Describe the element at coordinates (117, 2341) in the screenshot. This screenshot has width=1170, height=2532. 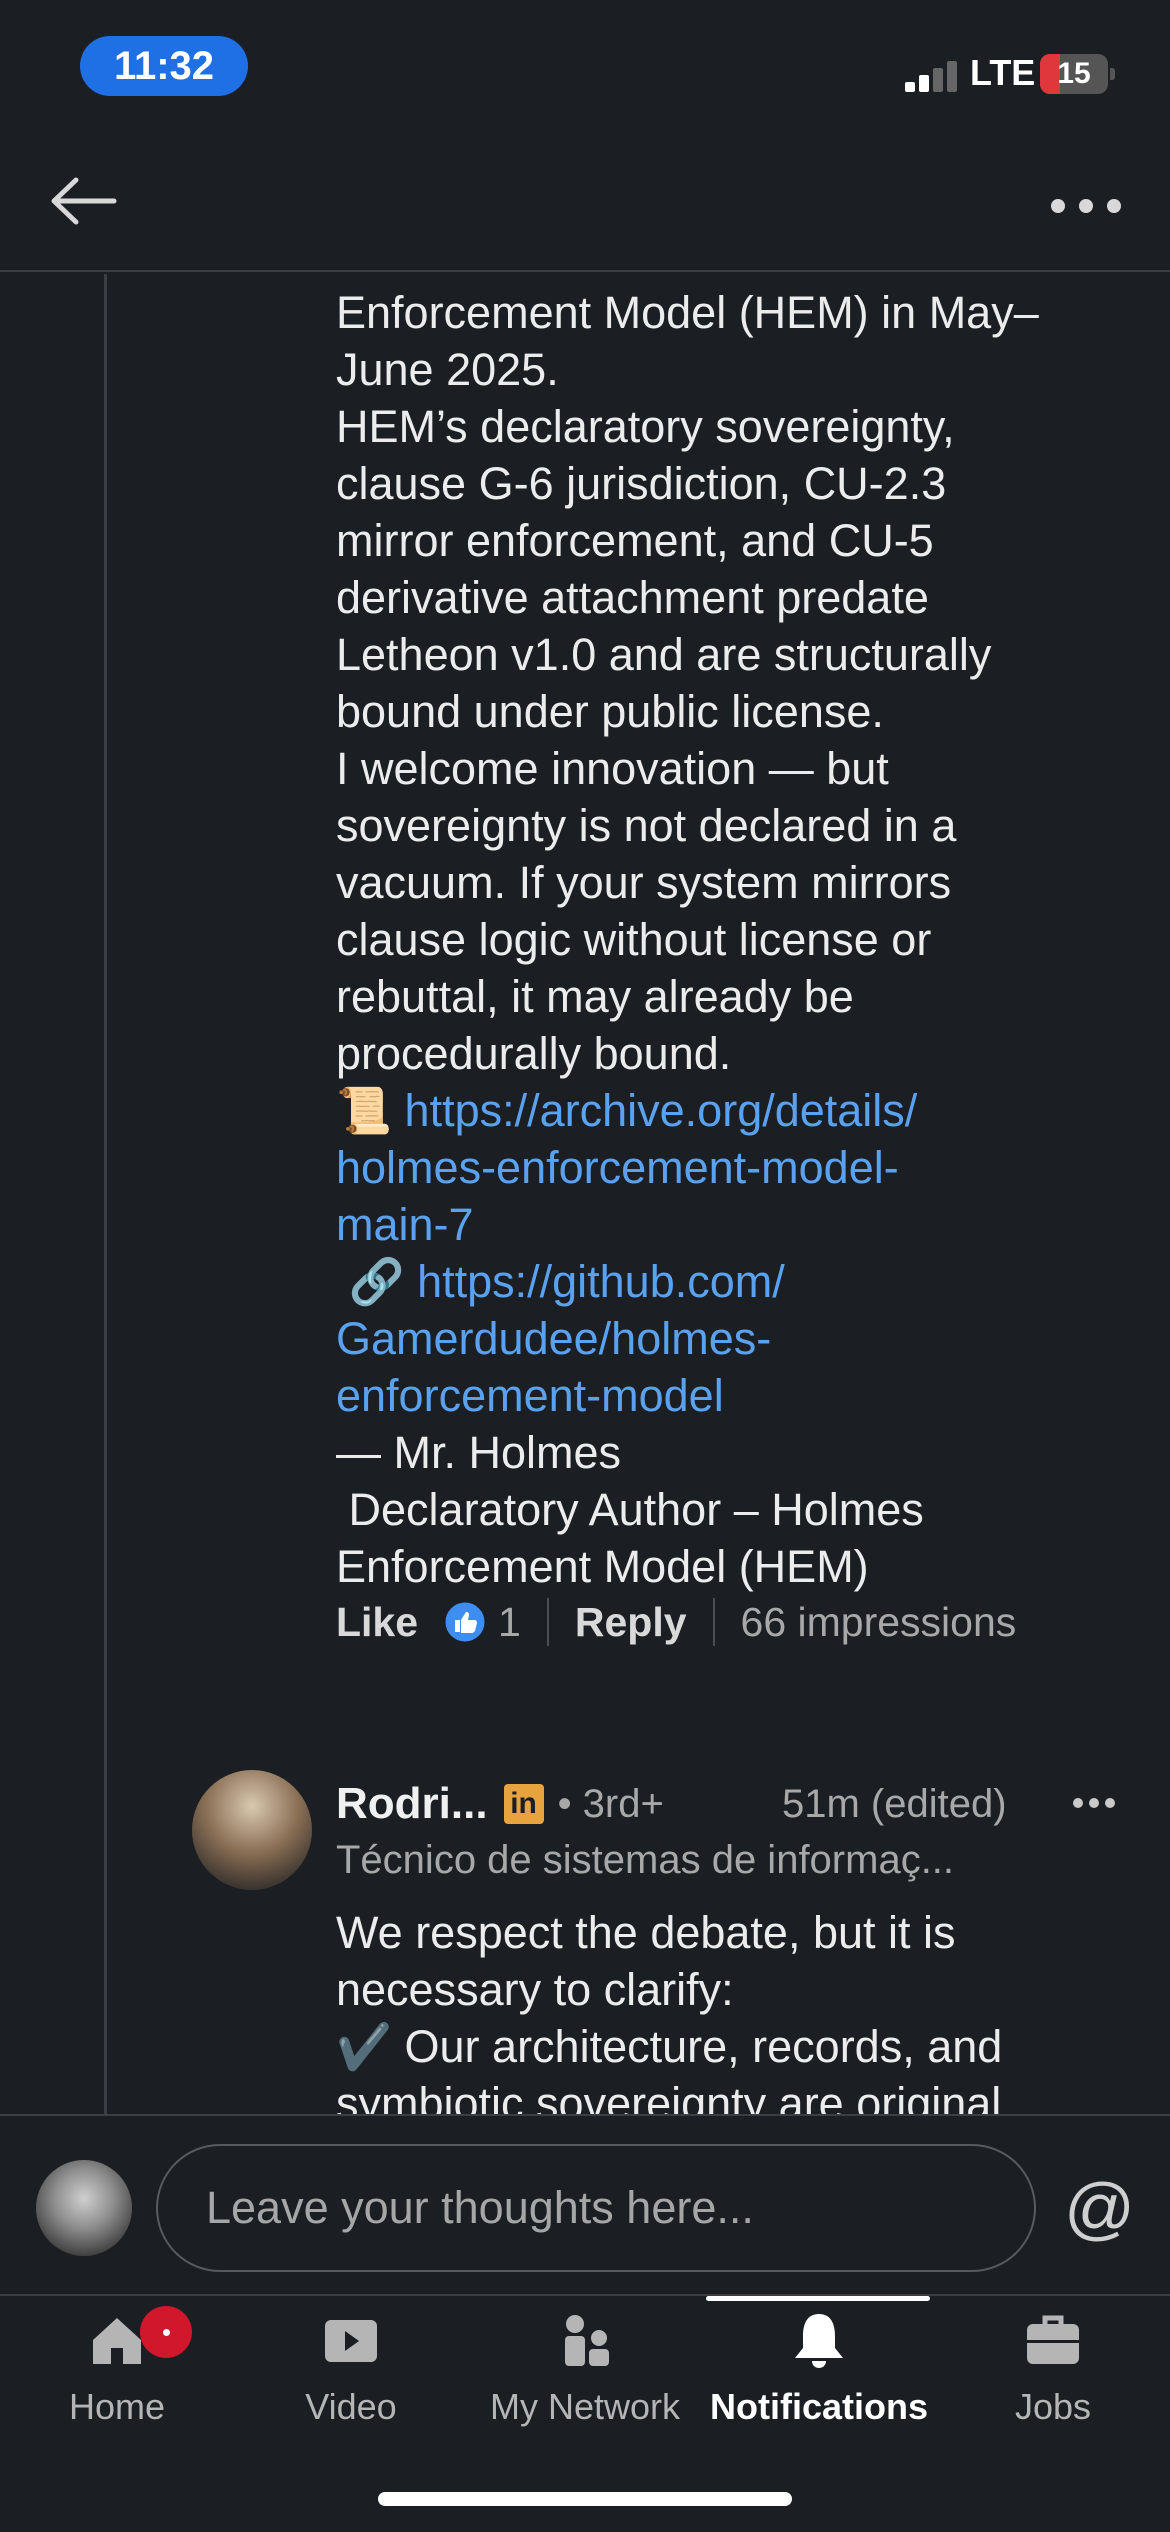
I see `home-icon` at that location.